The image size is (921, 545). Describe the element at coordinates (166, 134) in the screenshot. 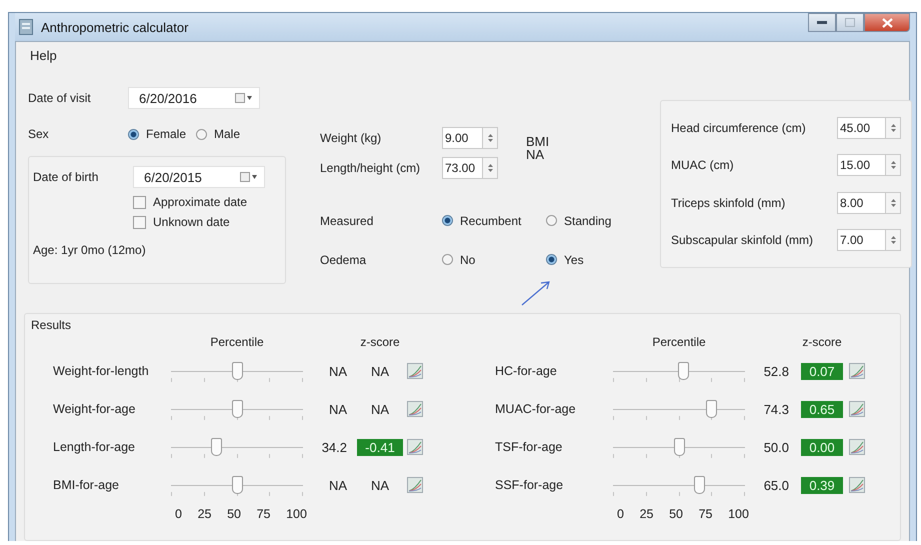

I see `radio-label: Female` at that location.